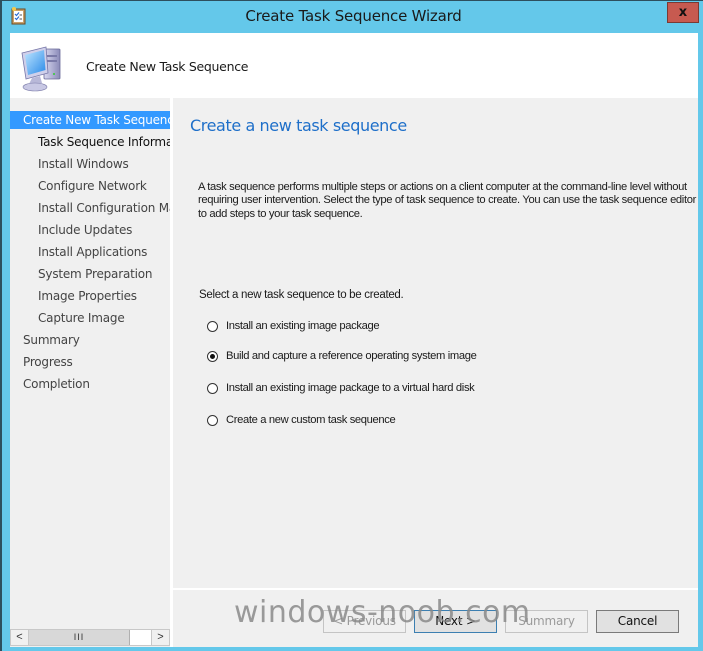  What do you see at coordinates (90, 252) in the screenshot?
I see `nav-item-install-applications: Install Applications` at bounding box center [90, 252].